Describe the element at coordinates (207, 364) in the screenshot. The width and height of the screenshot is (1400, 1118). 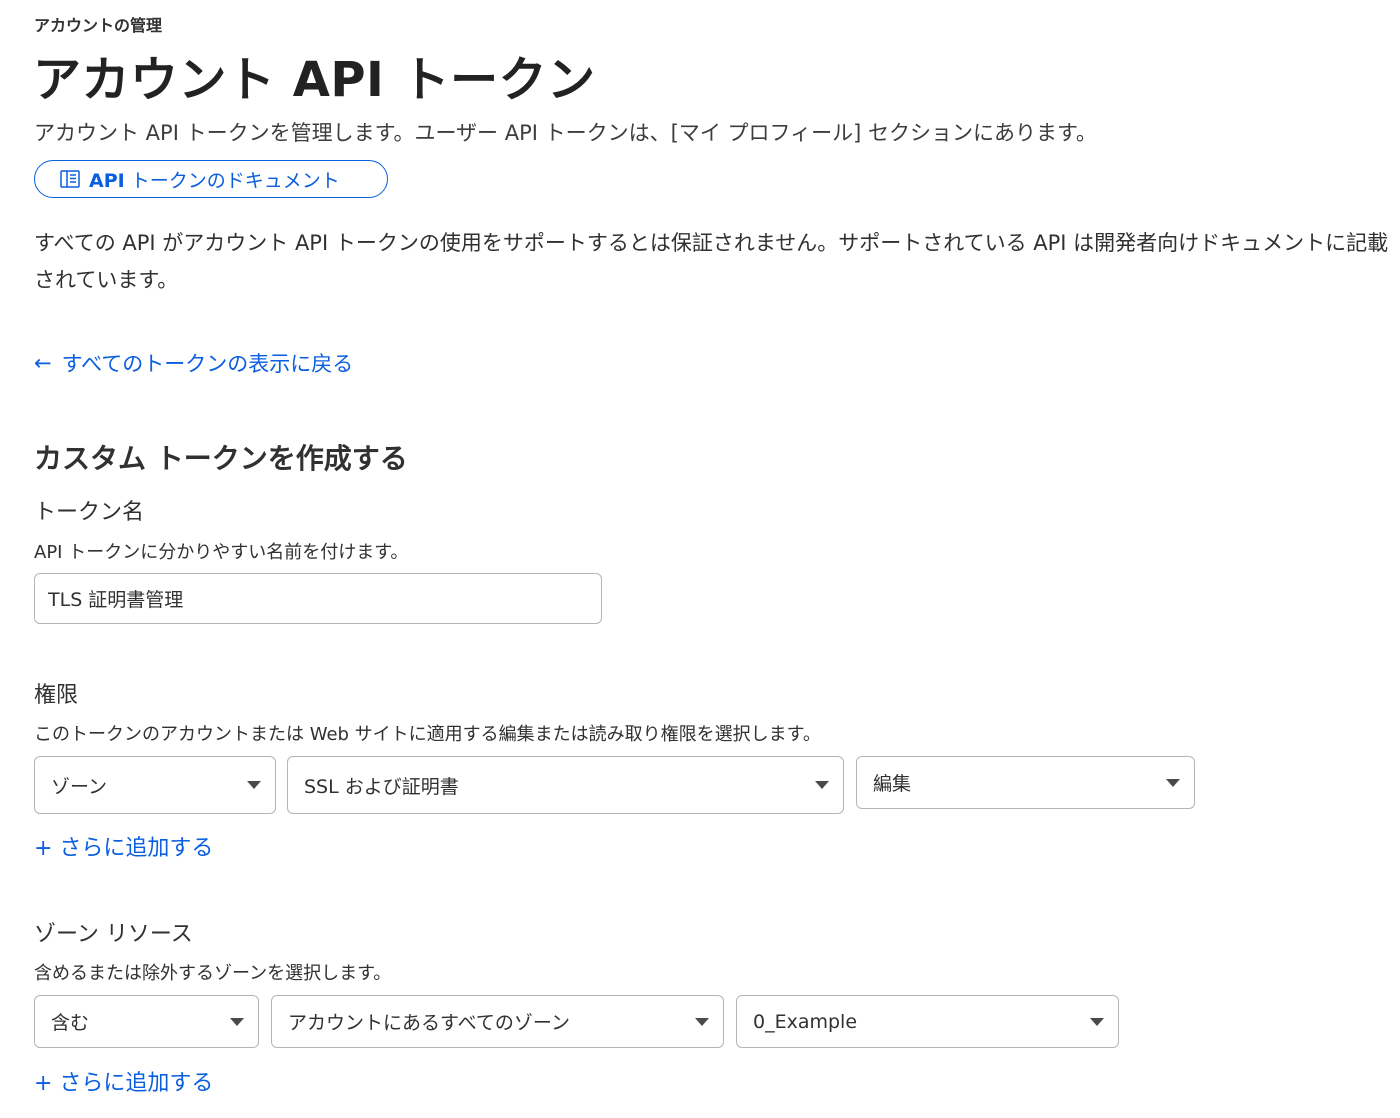
I see `back-link-label: すべてのトークンの表示に戻る` at that location.